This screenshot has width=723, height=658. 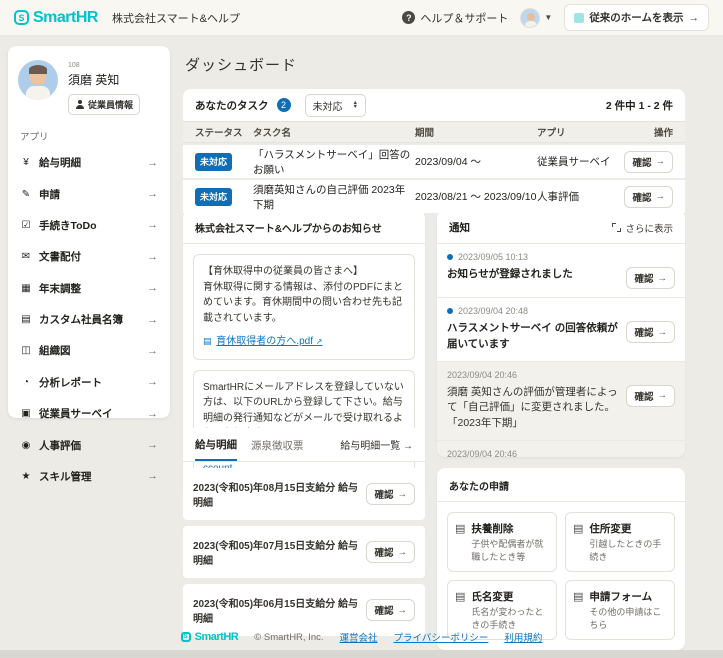 What do you see at coordinates (450, 311) in the screenshot?
I see `unread-dot-icon` at bounding box center [450, 311].